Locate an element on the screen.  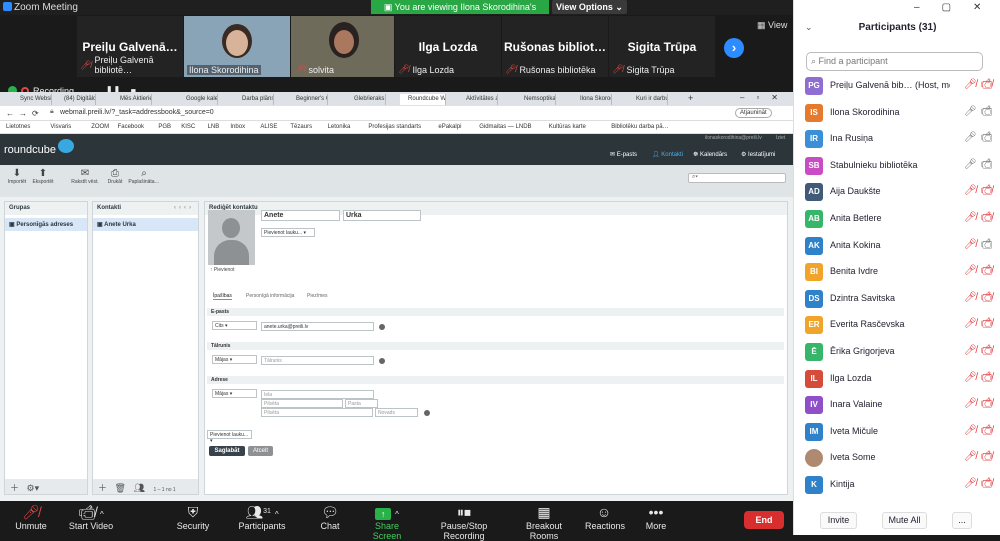
chat-button: 💬︎ Chat is located at coordinates (330, 517).